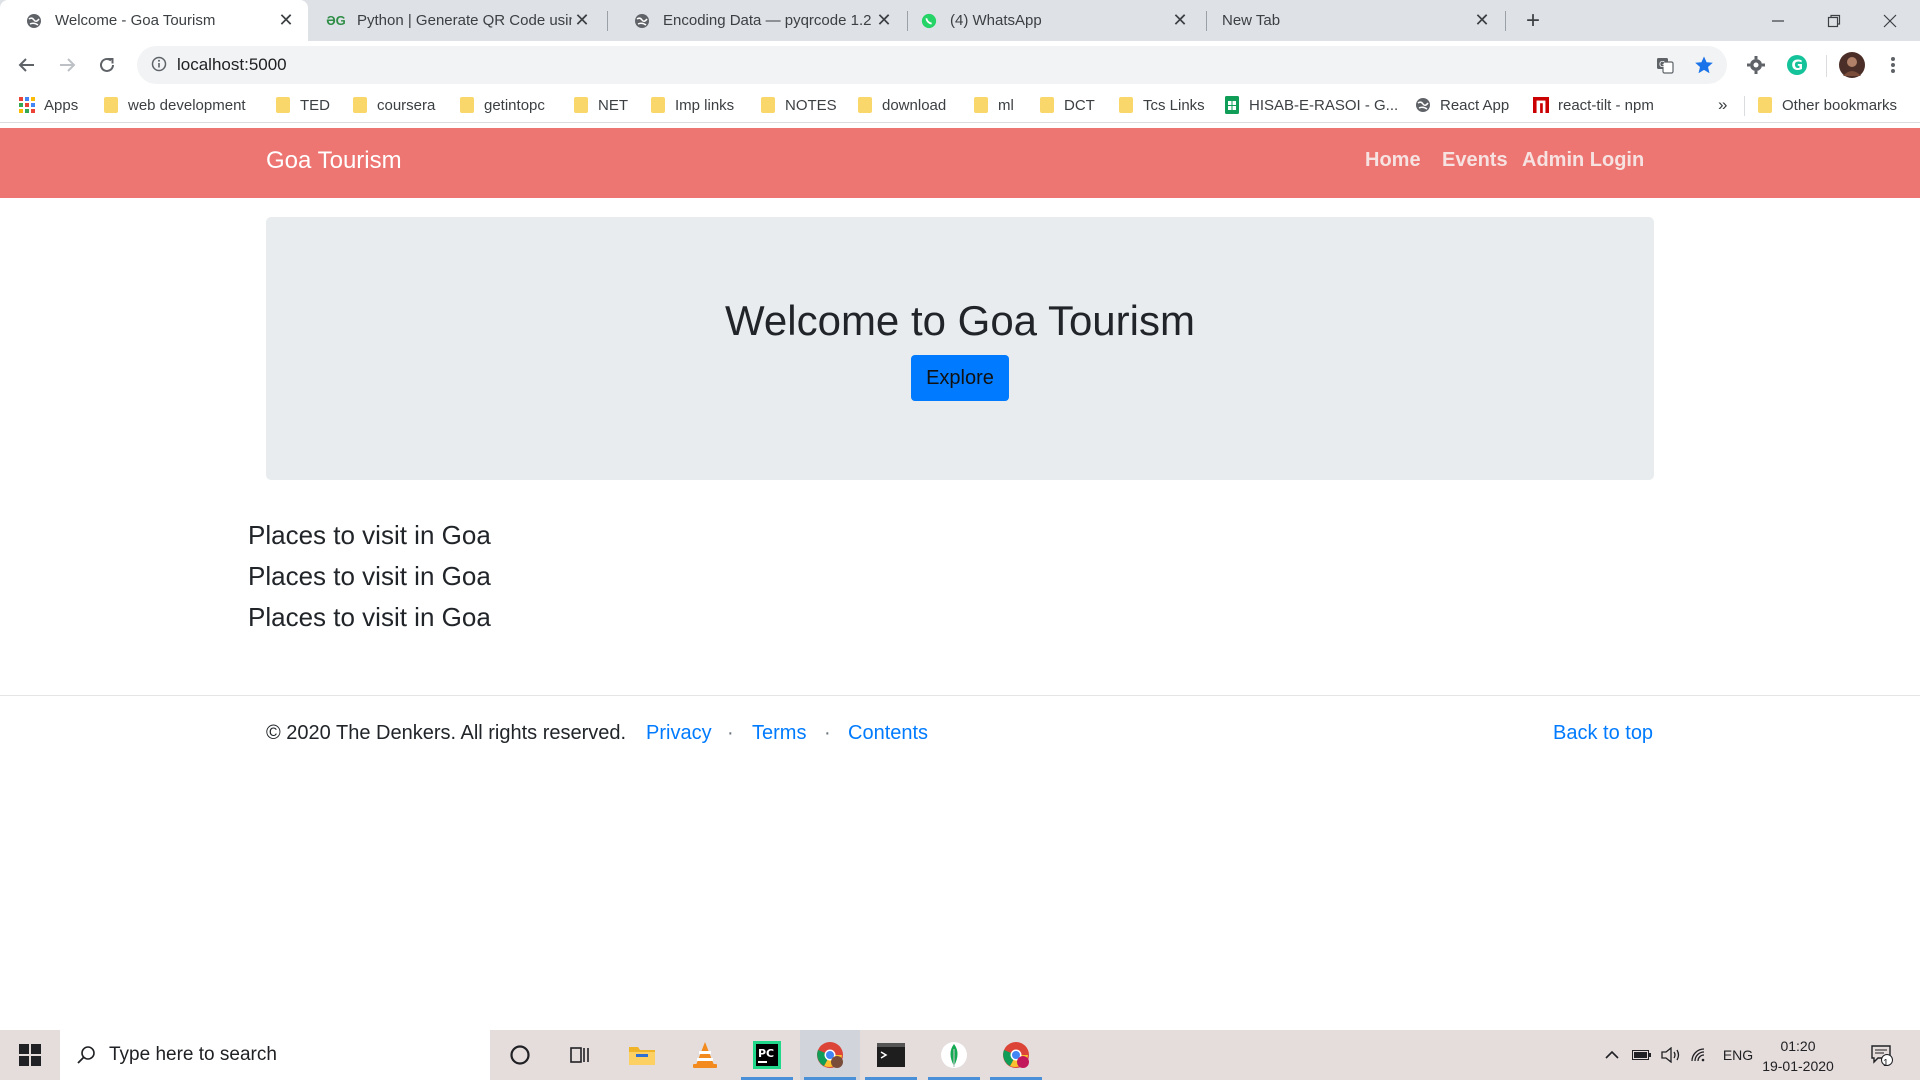 This screenshot has width=1920, height=1080. I want to click on svg-text: PC, so click(766, 1053).